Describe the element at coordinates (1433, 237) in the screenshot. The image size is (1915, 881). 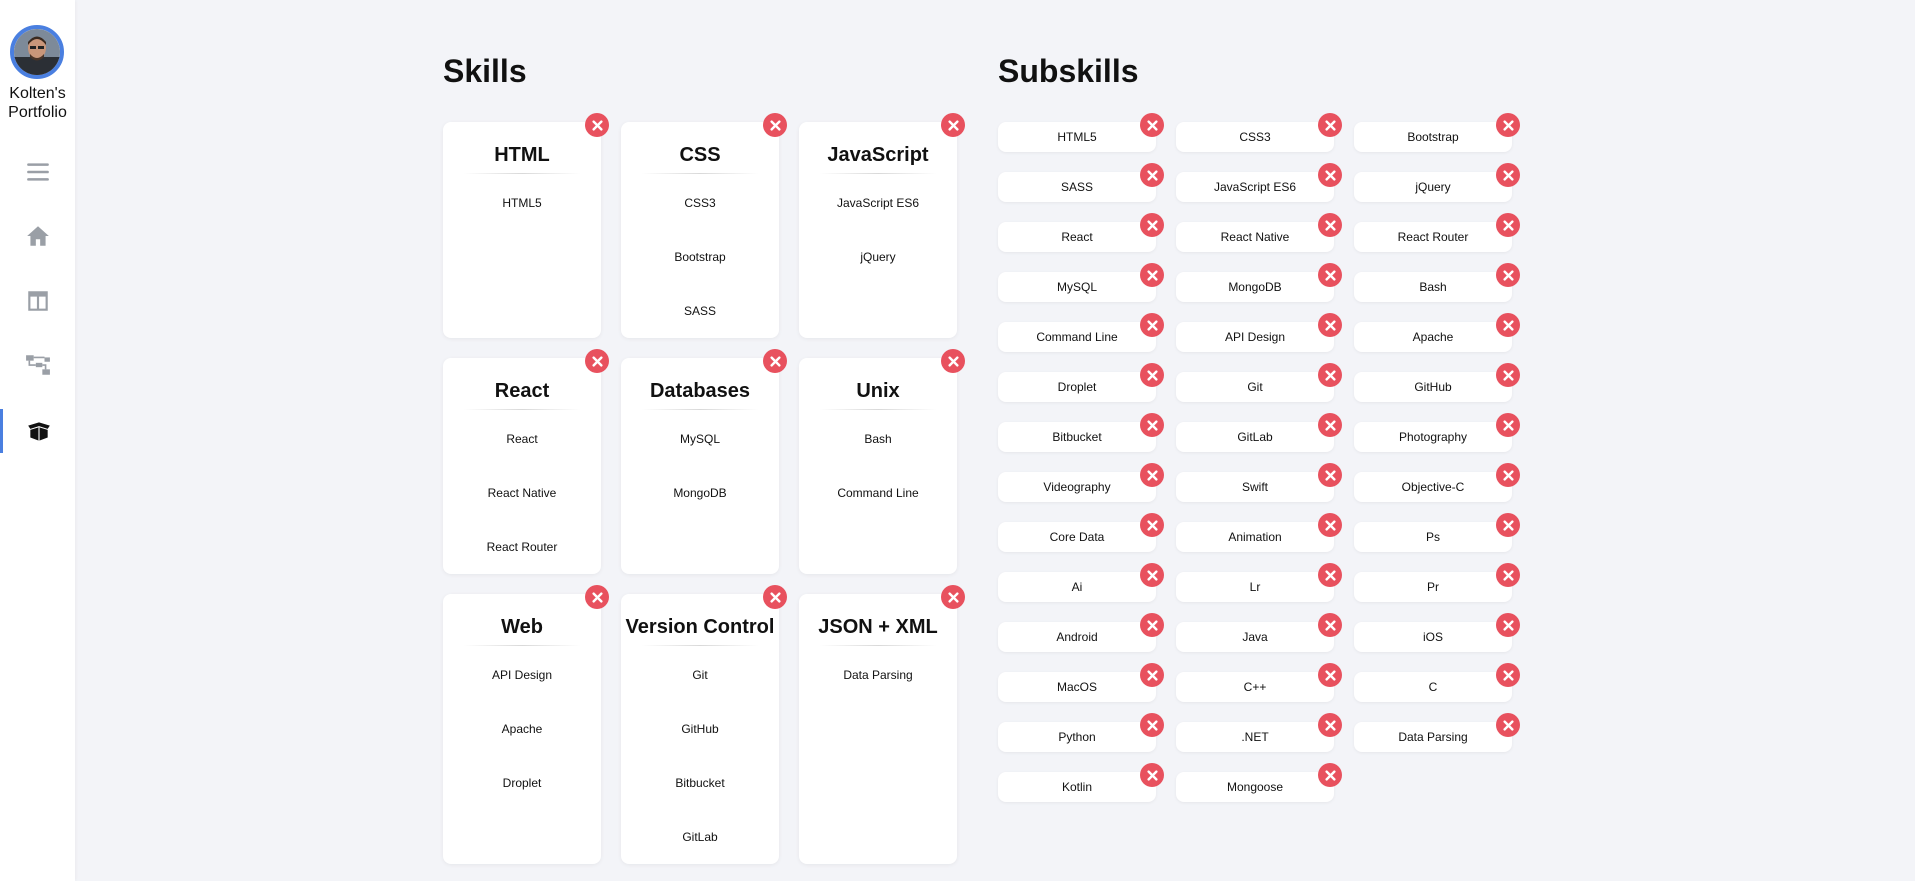
I see `subskill-pill: React Router` at that location.